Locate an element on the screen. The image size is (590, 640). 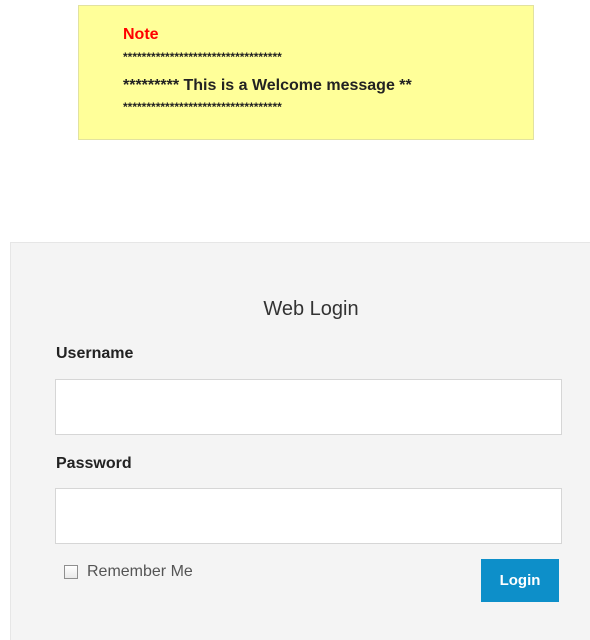
password-label: Password is located at coordinates (94, 463).